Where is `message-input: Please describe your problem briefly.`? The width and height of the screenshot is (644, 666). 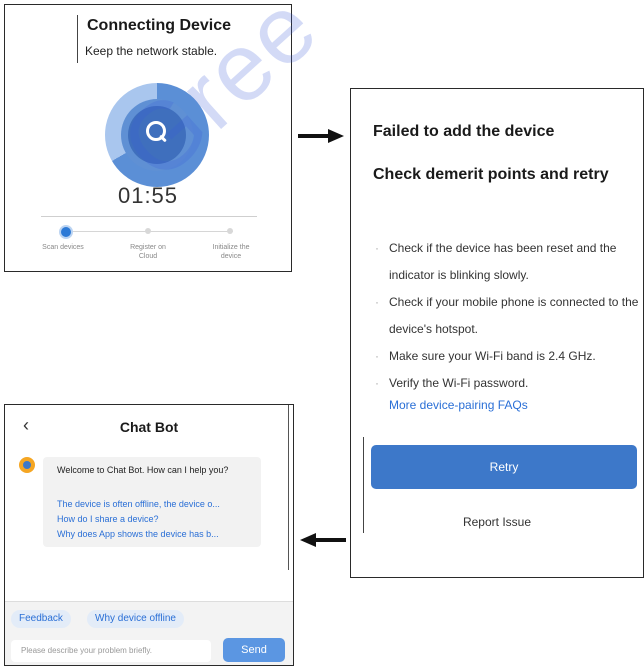
message-input: Please describe your problem briefly. is located at coordinates (111, 651).